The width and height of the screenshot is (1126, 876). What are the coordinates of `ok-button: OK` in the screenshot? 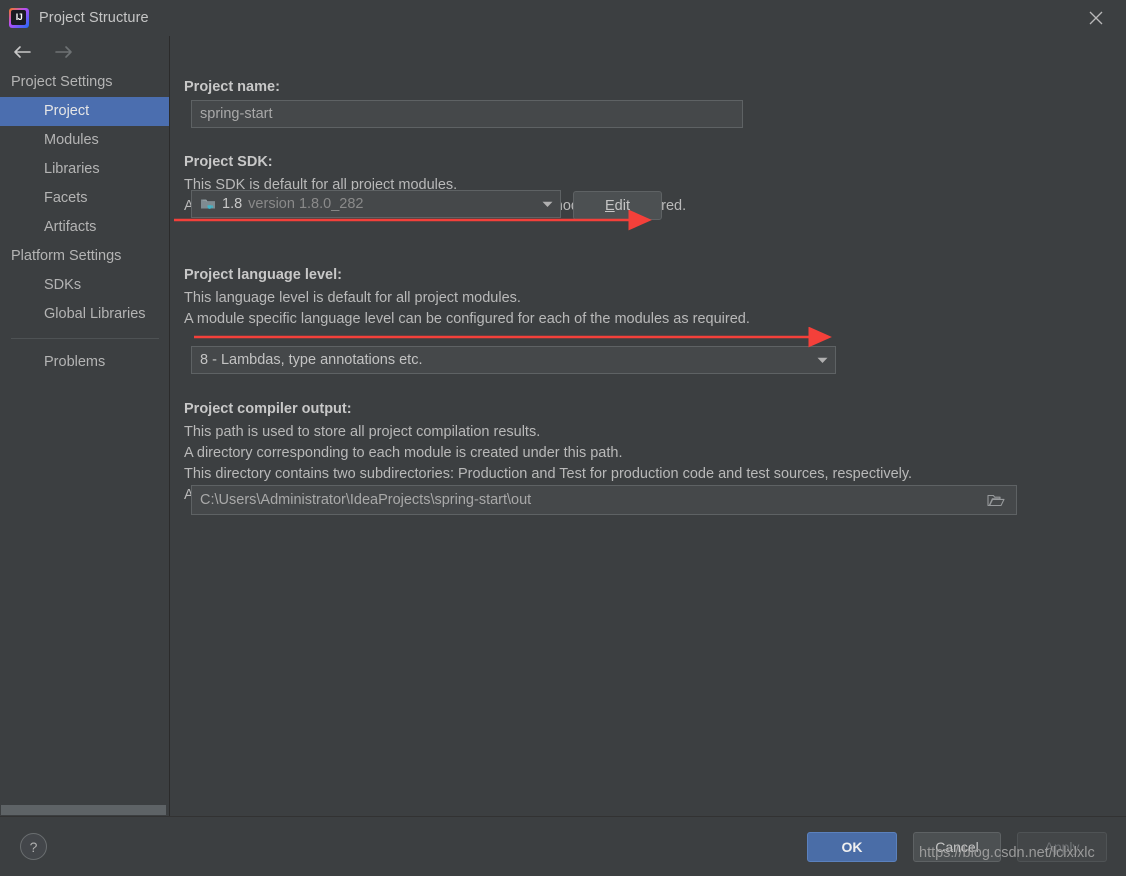 It's located at (852, 847).